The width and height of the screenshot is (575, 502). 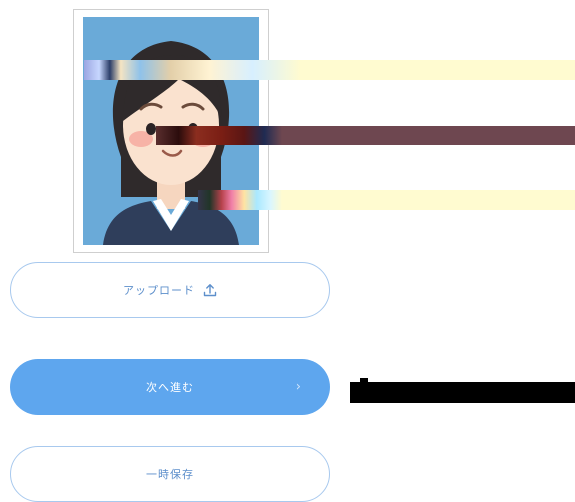 I want to click on save-draft-button-label: 一時保存, so click(x=170, y=474).